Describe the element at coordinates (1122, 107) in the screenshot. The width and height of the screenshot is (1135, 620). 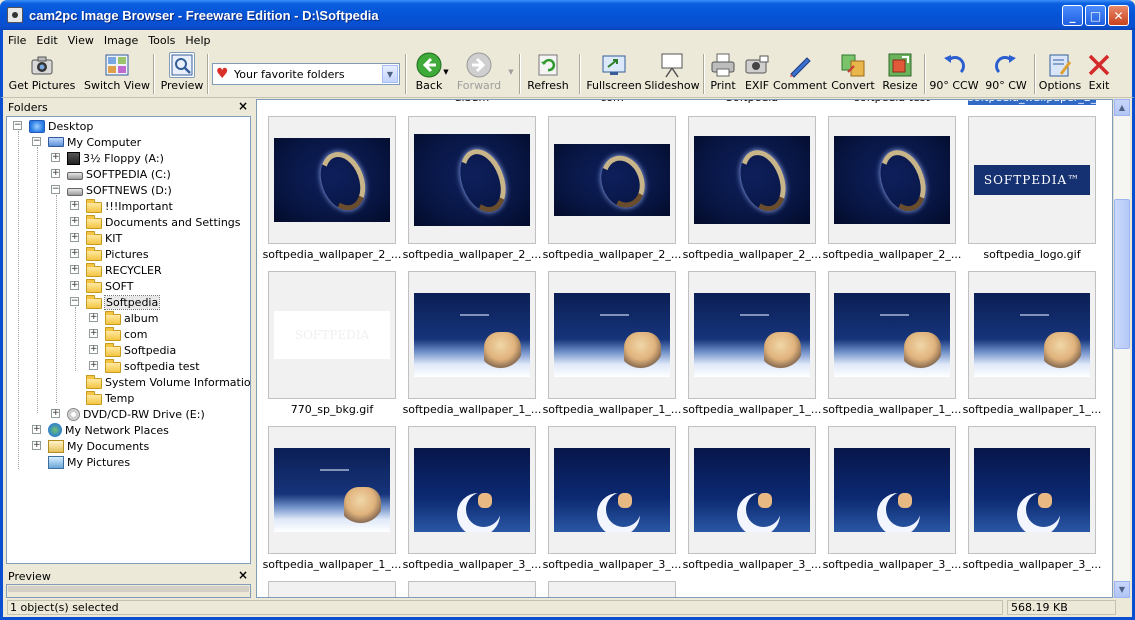
I see `scroll-up-arrow-icon: ▲` at that location.